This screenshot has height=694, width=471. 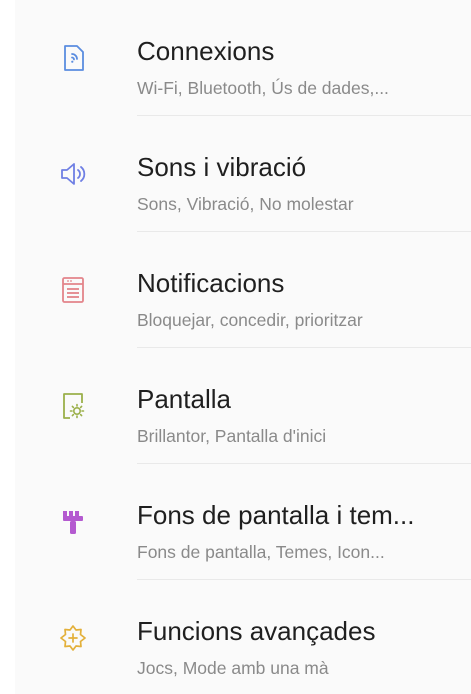 I want to click on notifications-icon, so click(x=73, y=290).